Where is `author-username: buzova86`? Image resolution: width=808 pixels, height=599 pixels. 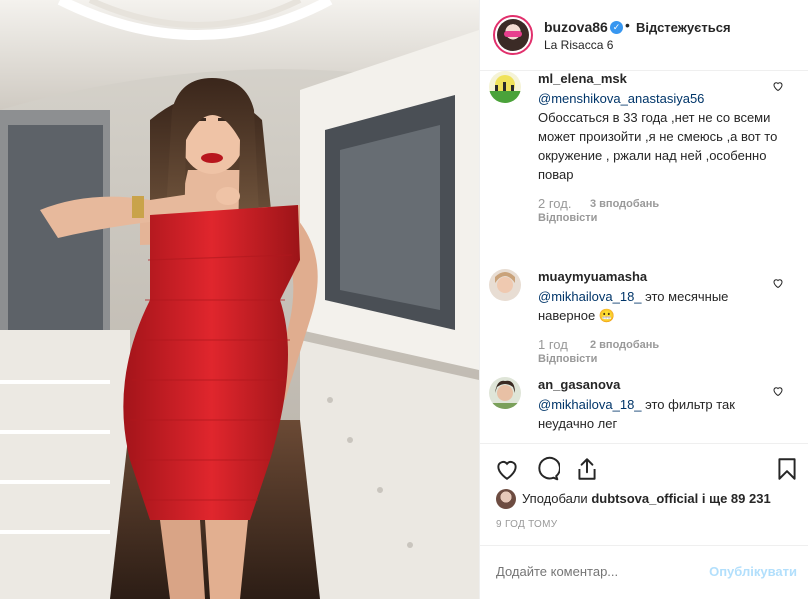 author-username: buzova86 is located at coordinates (576, 27).